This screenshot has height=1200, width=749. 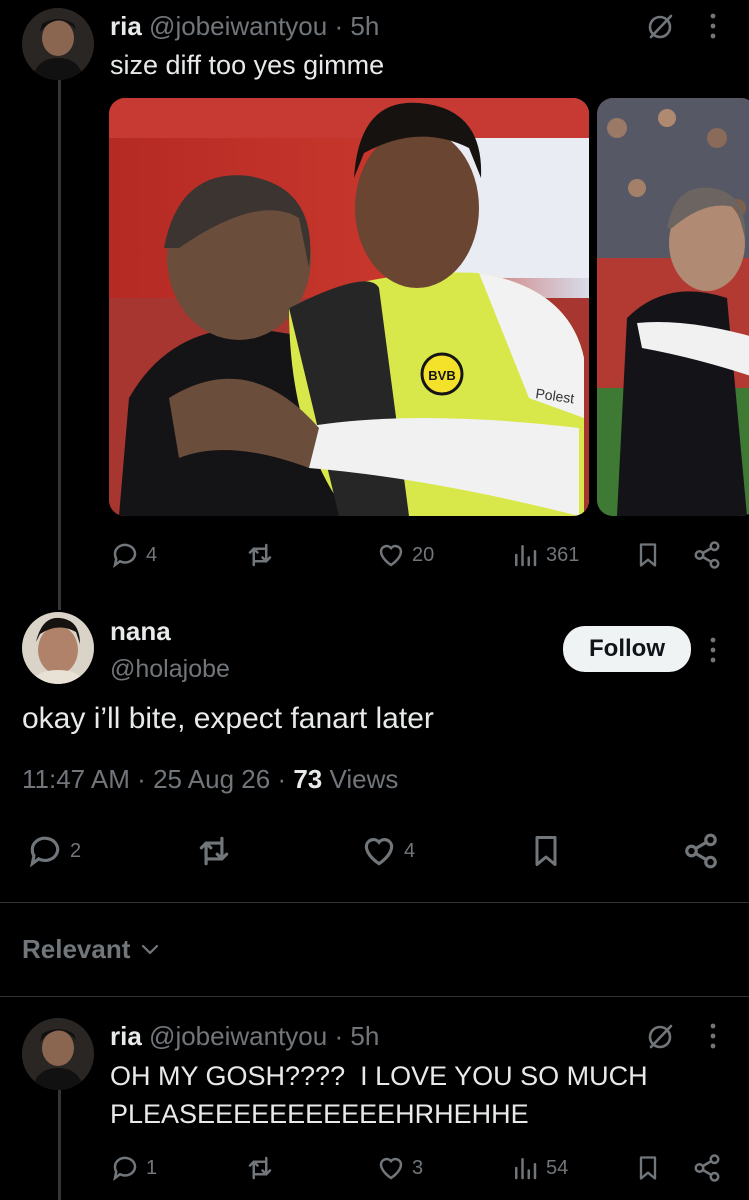 What do you see at coordinates (410, 850) in the screenshot?
I see `like-count: 4` at bounding box center [410, 850].